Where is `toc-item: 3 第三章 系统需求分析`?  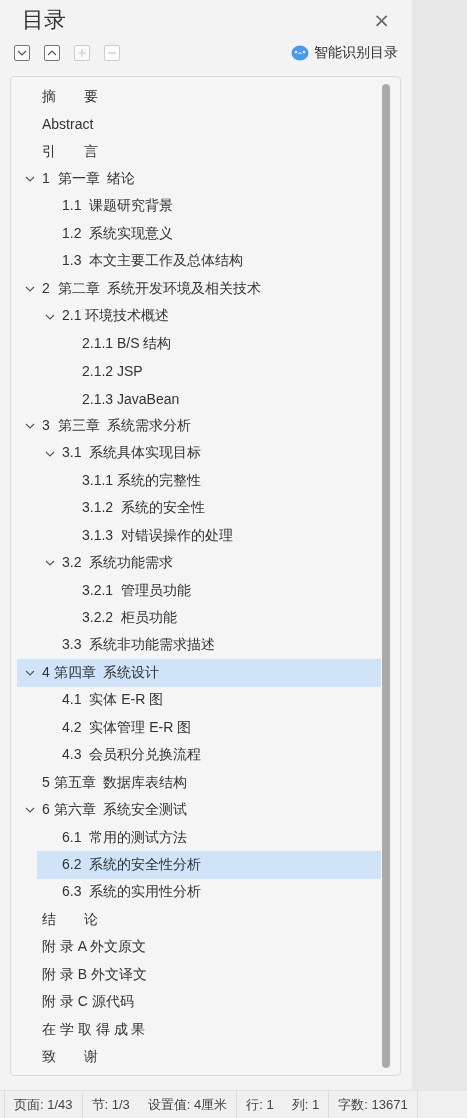
toc-item: 3 第三章 系统需求分析 is located at coordinates (199, 426).